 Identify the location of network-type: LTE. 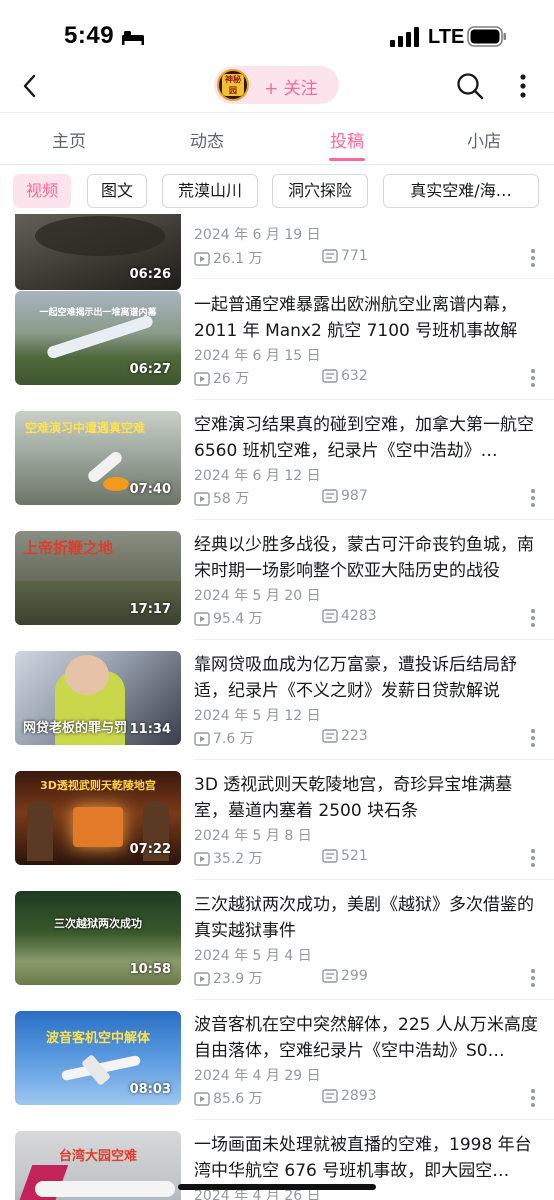
(446, 37).